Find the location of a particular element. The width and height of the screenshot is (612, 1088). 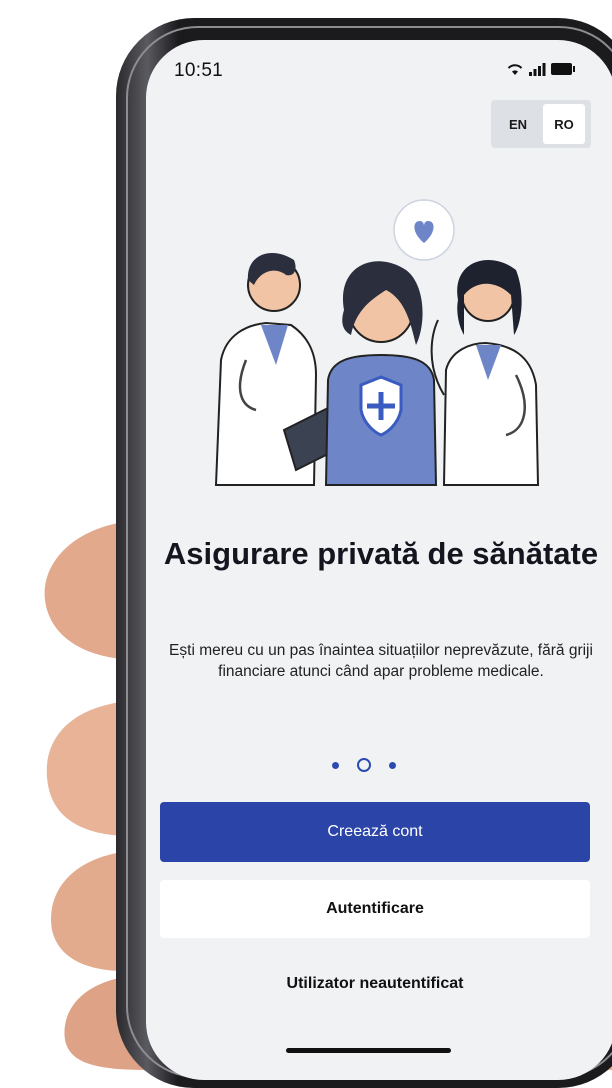

page-title: Asigurare privată de sănătate is located at coordinates (381, 553).